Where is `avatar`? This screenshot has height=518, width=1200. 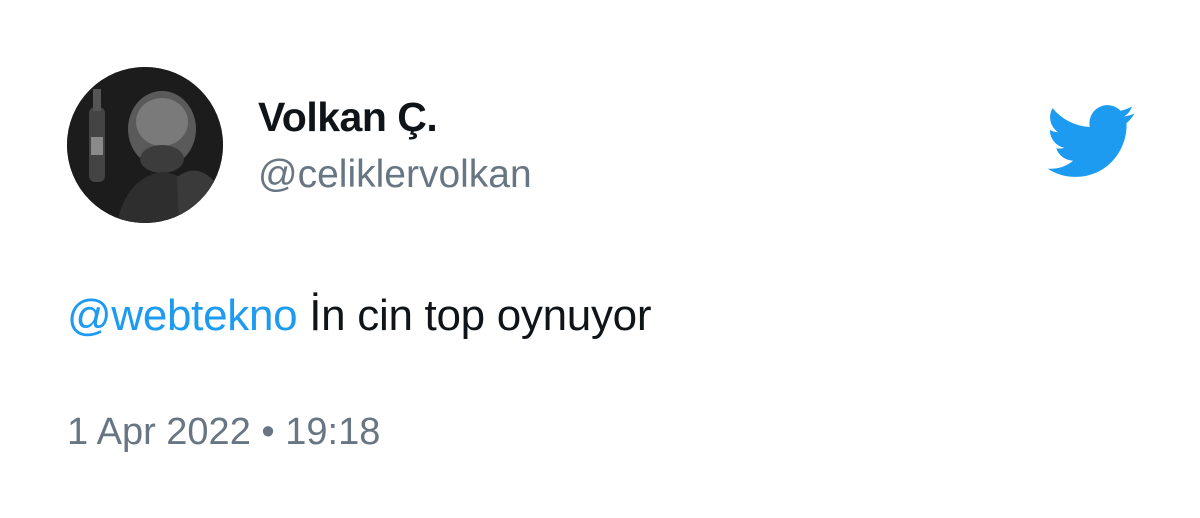 avatar is located at coordinates (145, 145).